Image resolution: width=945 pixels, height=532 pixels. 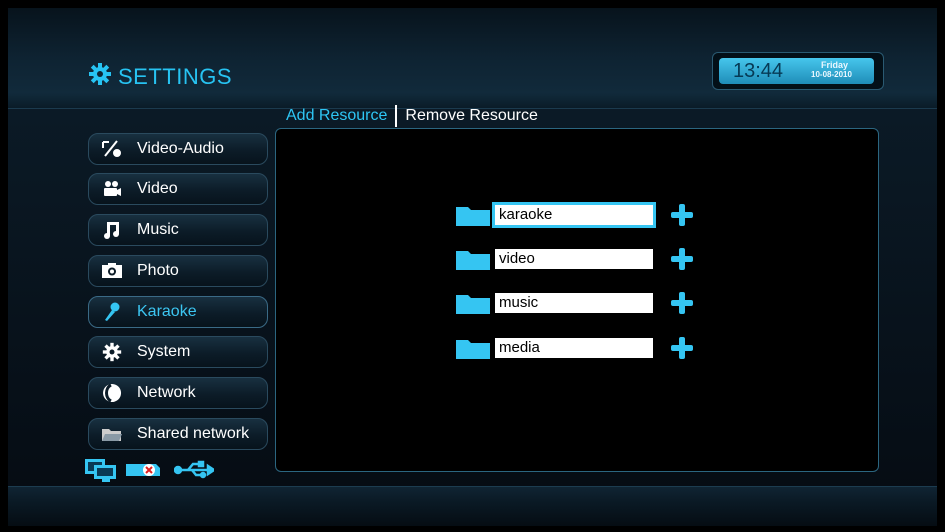 I want to click on sidebar-item-photo: Photo, so click(x=178, y=271).